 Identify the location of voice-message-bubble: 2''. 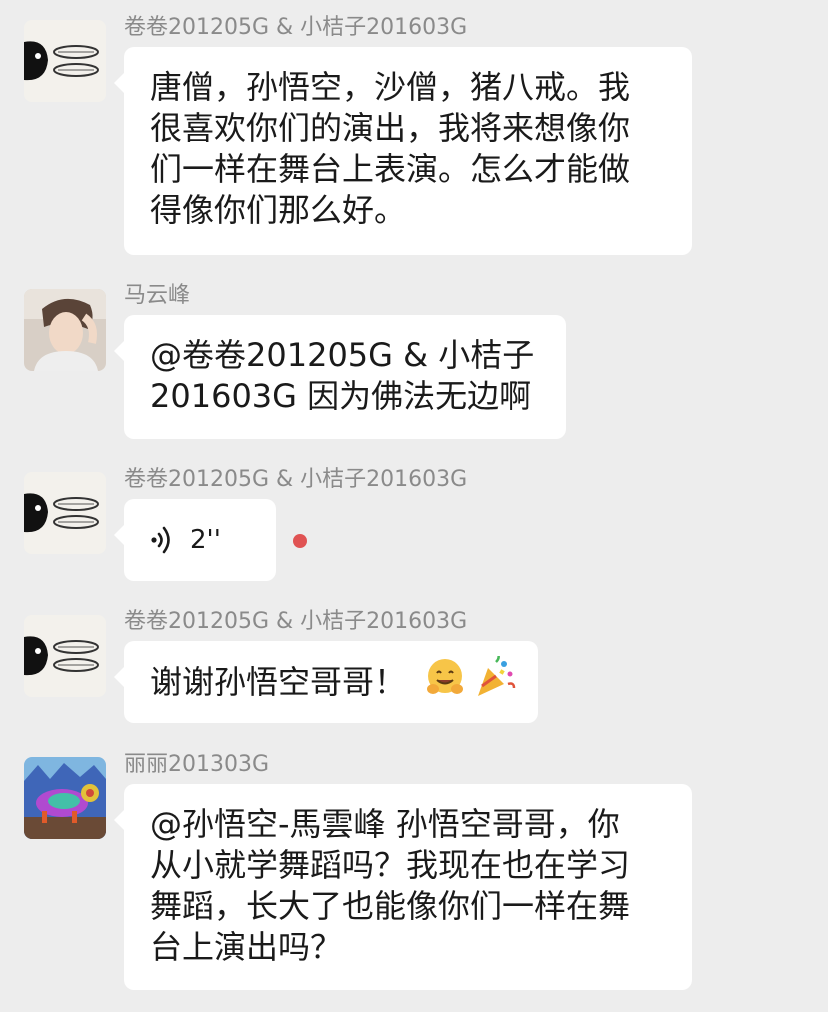
(195, 540).